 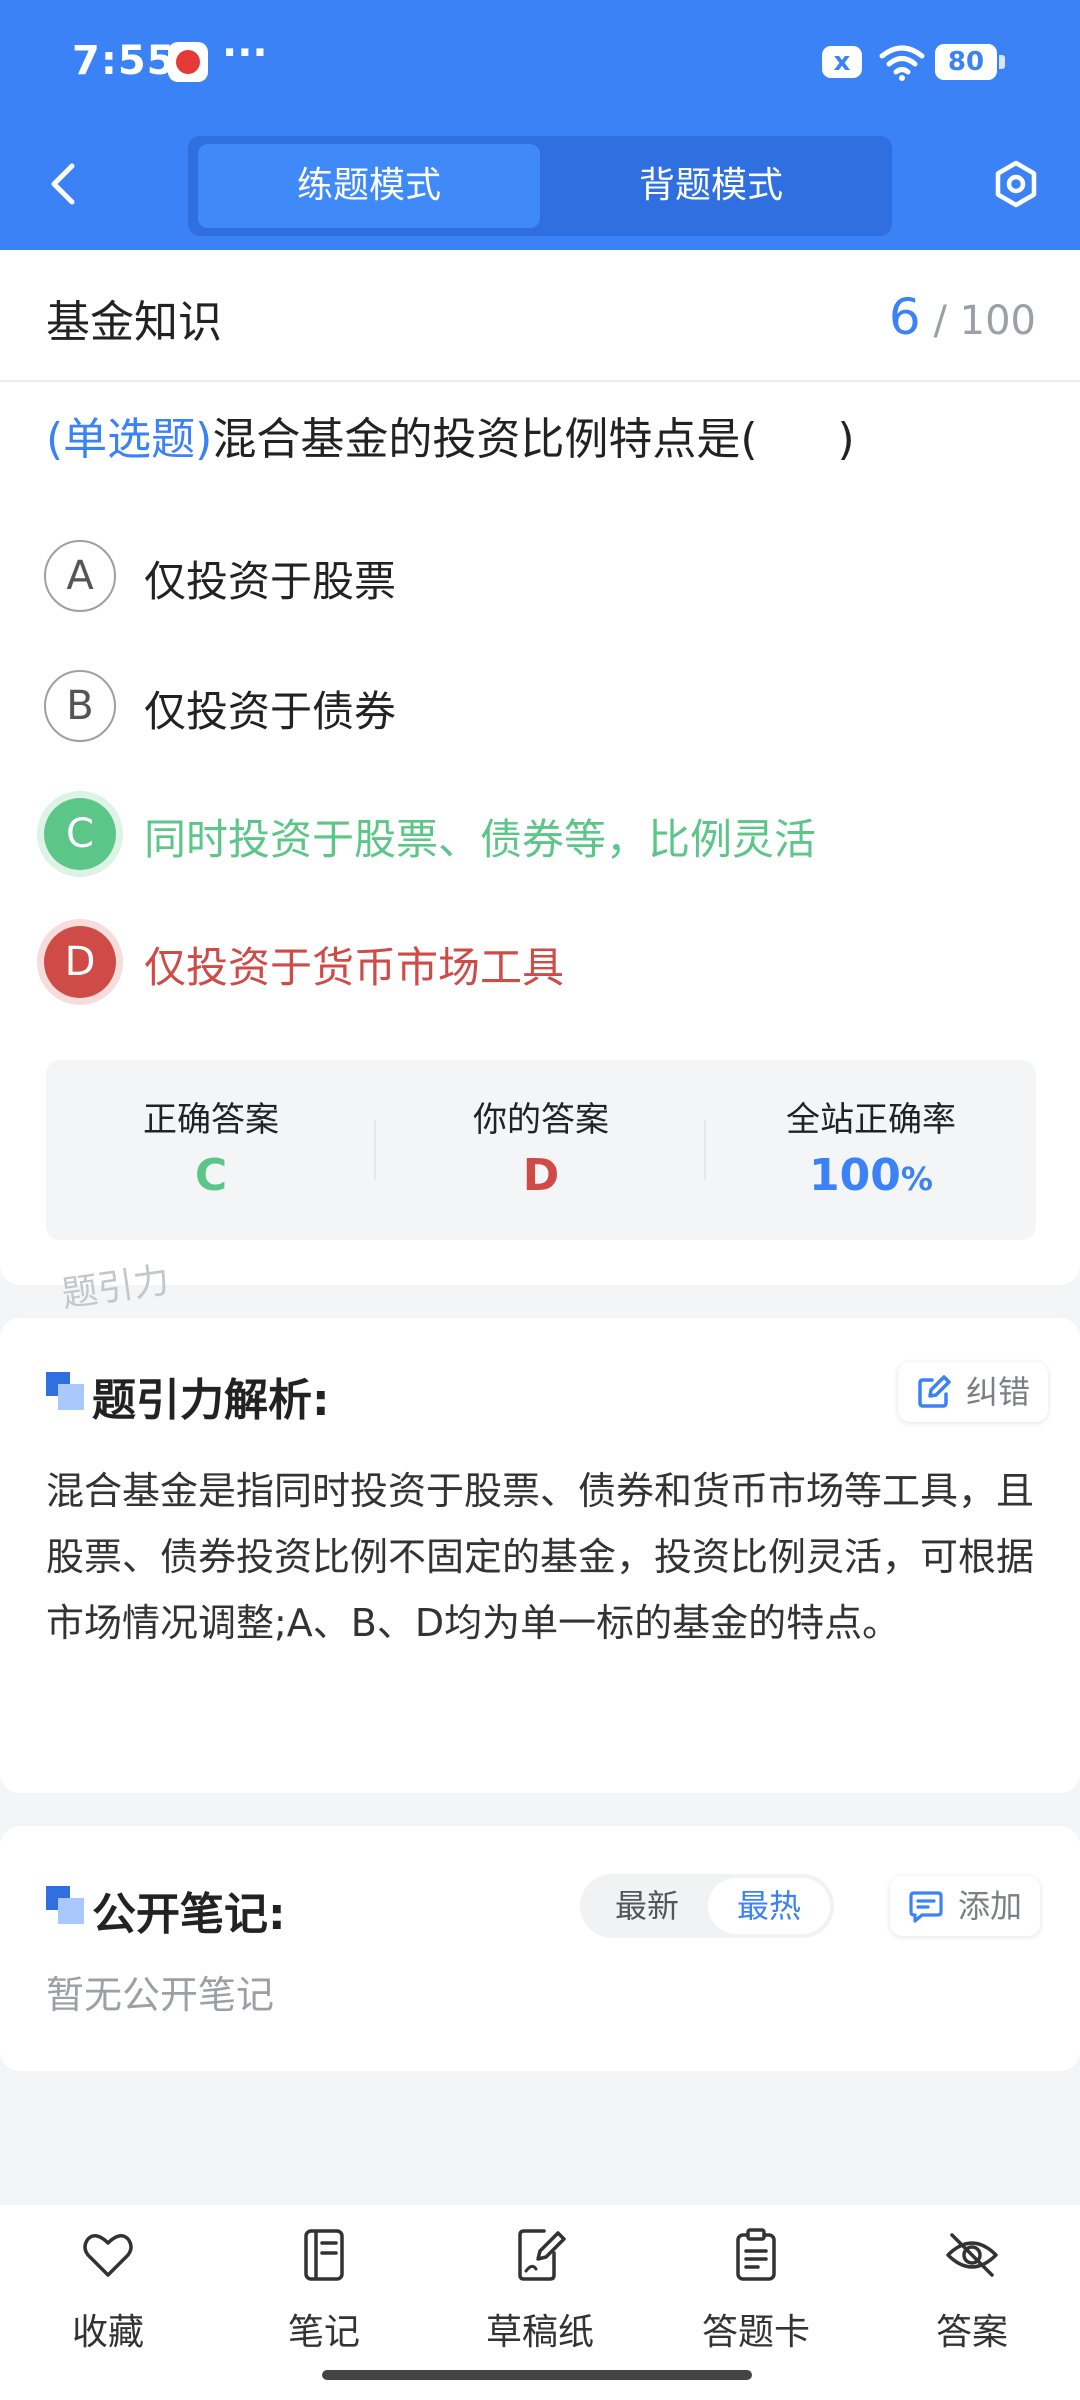 What do you see at coordinates (64, 184) in the screenshot?
I see `back-chevron-icon` at bounding box center [64, 184].